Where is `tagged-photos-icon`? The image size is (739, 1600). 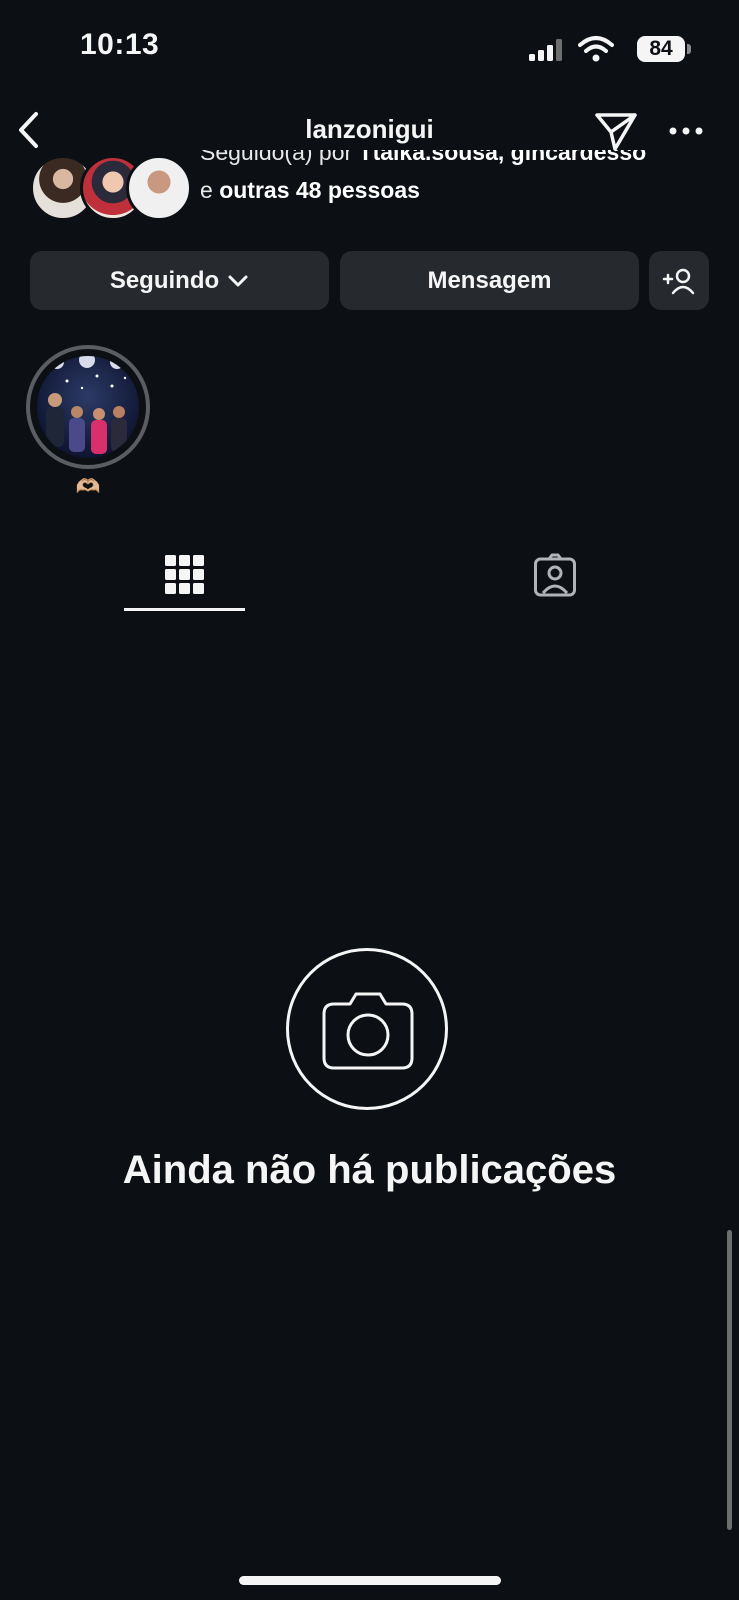
tagged-photos-icon is located at coordinates (555, 575).